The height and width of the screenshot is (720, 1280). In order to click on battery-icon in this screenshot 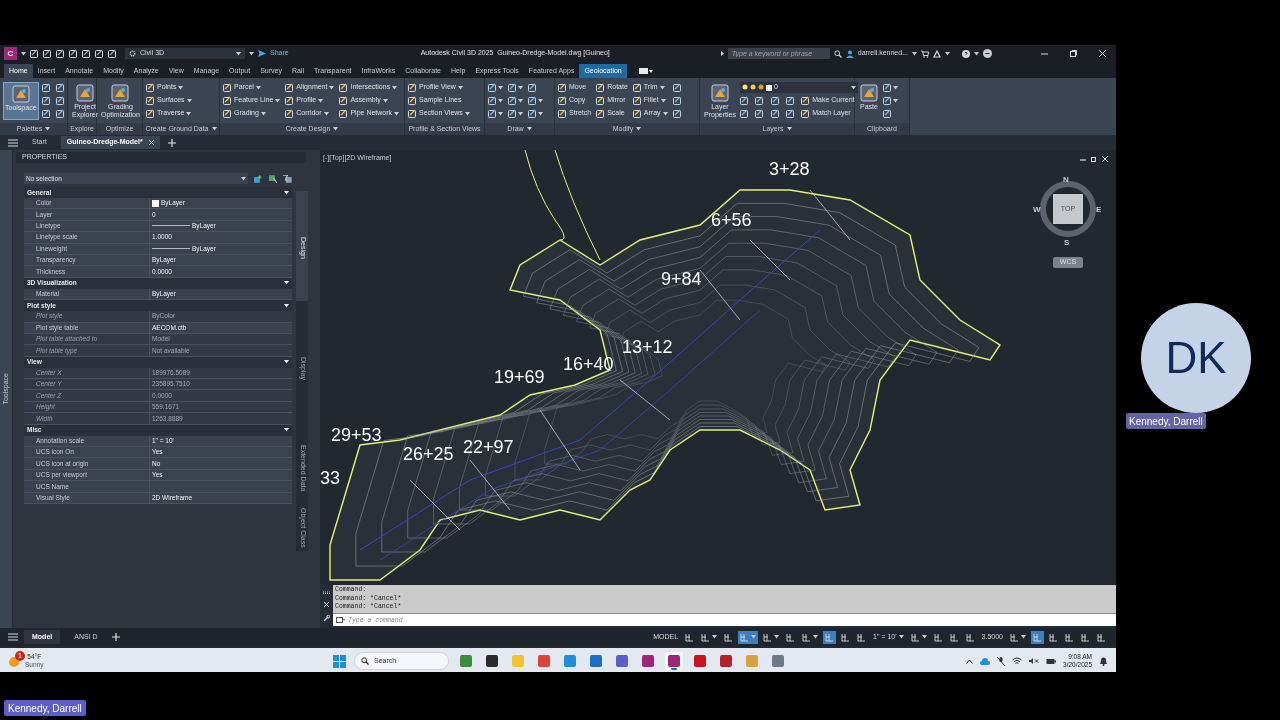, I will do `click(1051, 661)`.